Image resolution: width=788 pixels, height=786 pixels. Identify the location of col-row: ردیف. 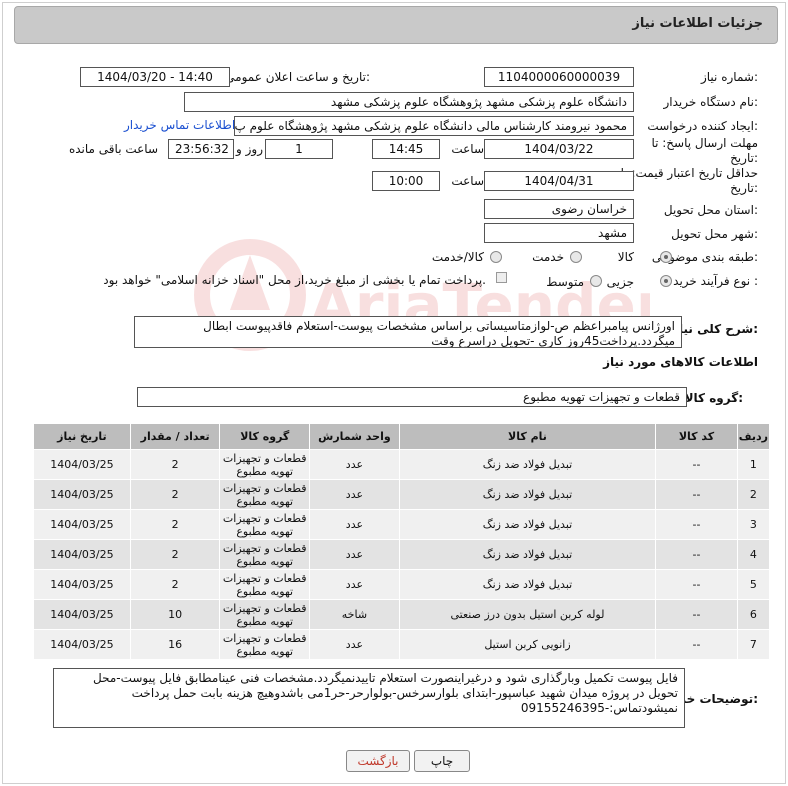
(753, 436).